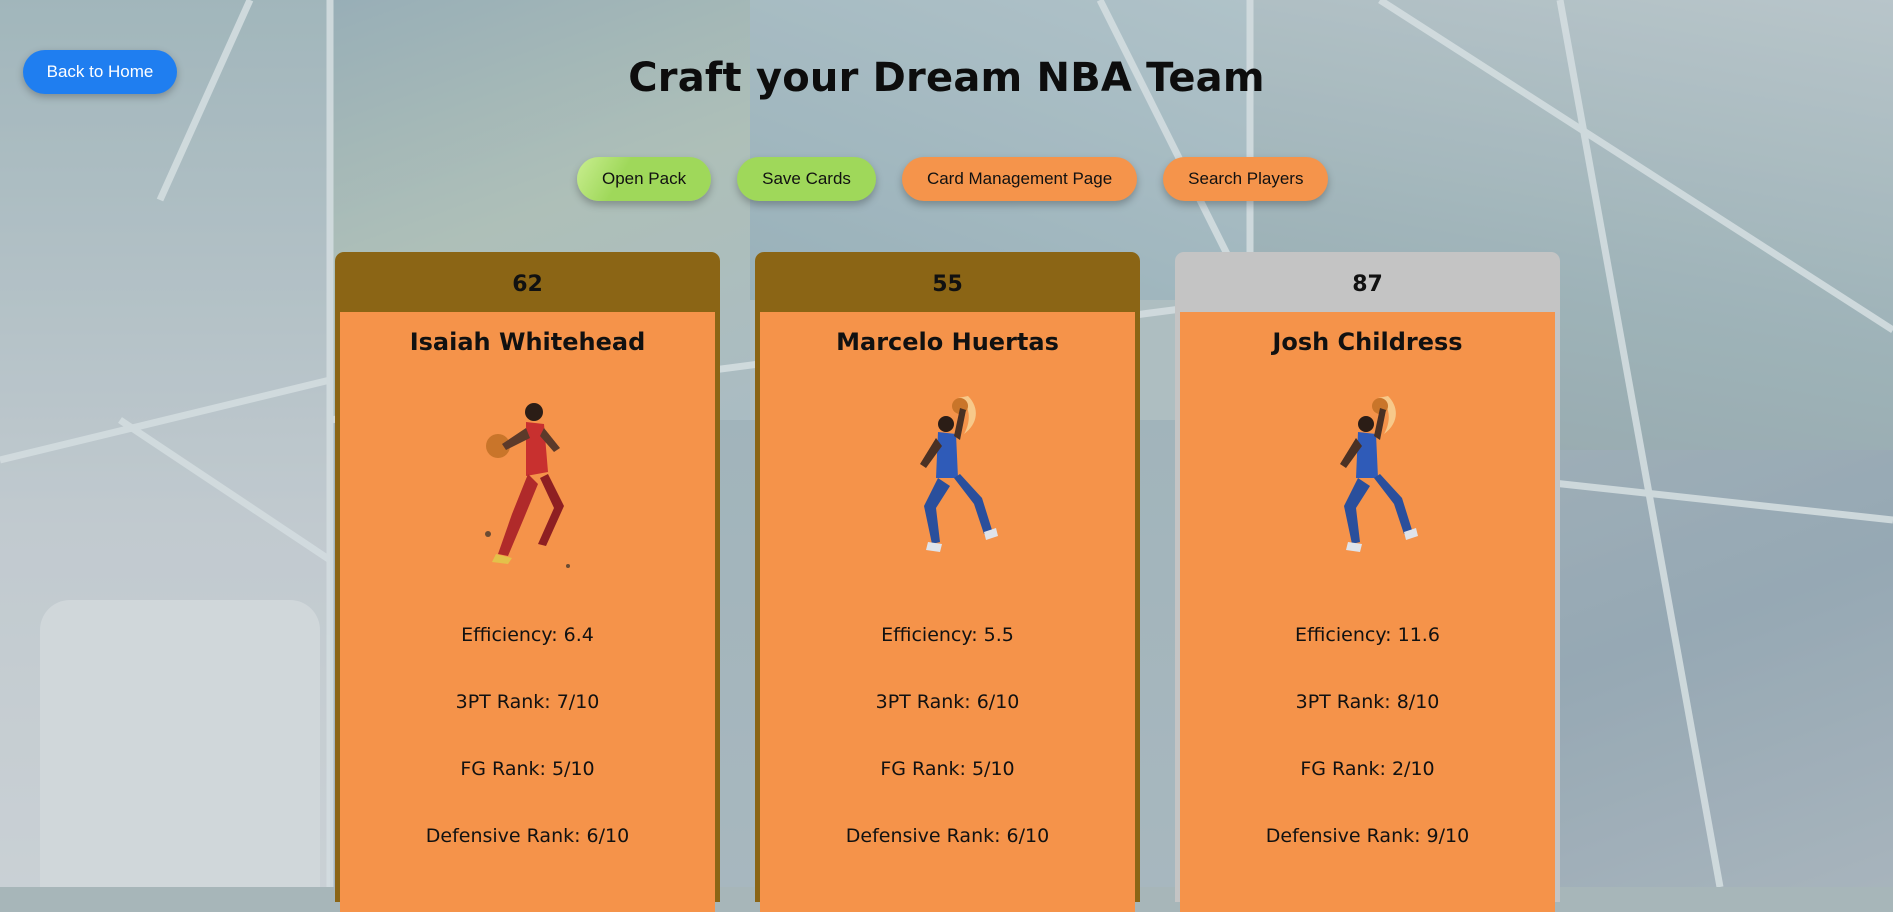 The height and width of the screenshot is (912, 1893). Describe the element at coordinates (946, 78) in the screenshot. I see `page-title: Craft your Dream NBA Team` at that location.